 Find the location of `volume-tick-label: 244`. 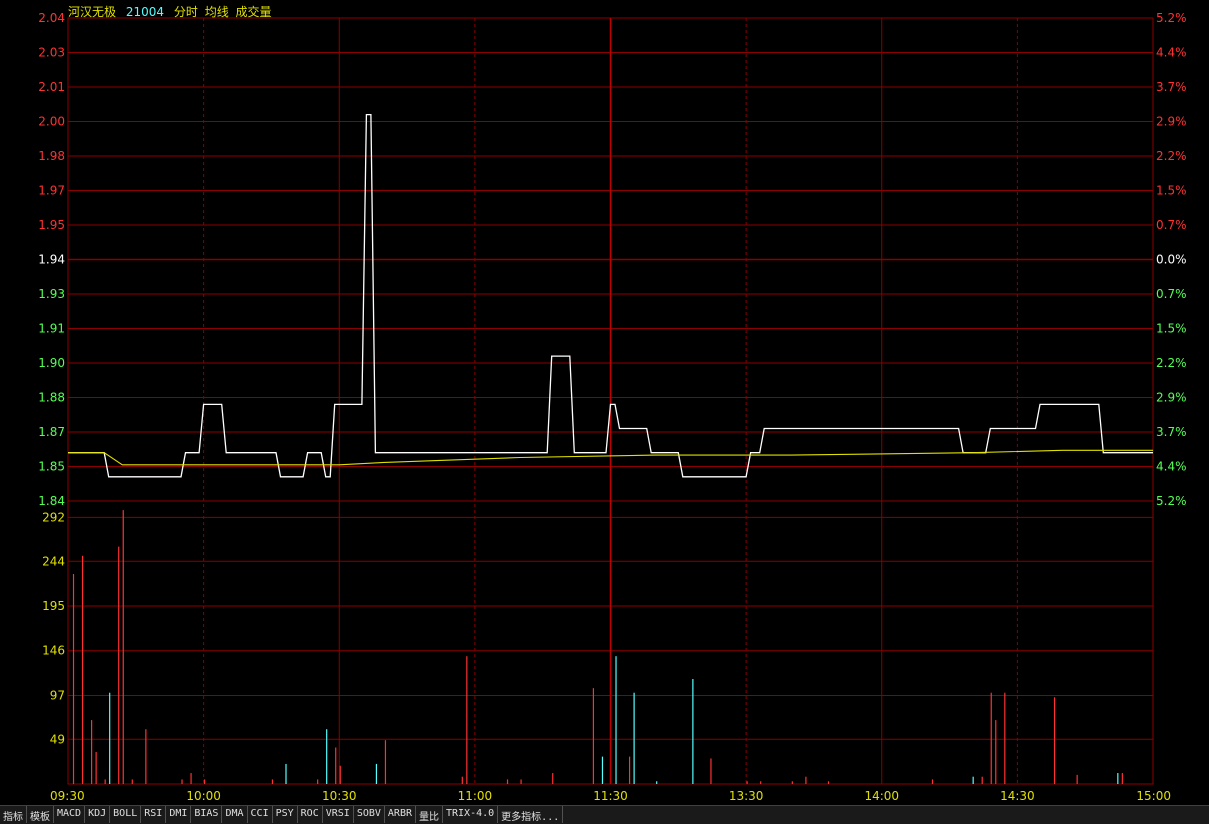

volume-tick-label: 244 is located at coordinates (53, 561).